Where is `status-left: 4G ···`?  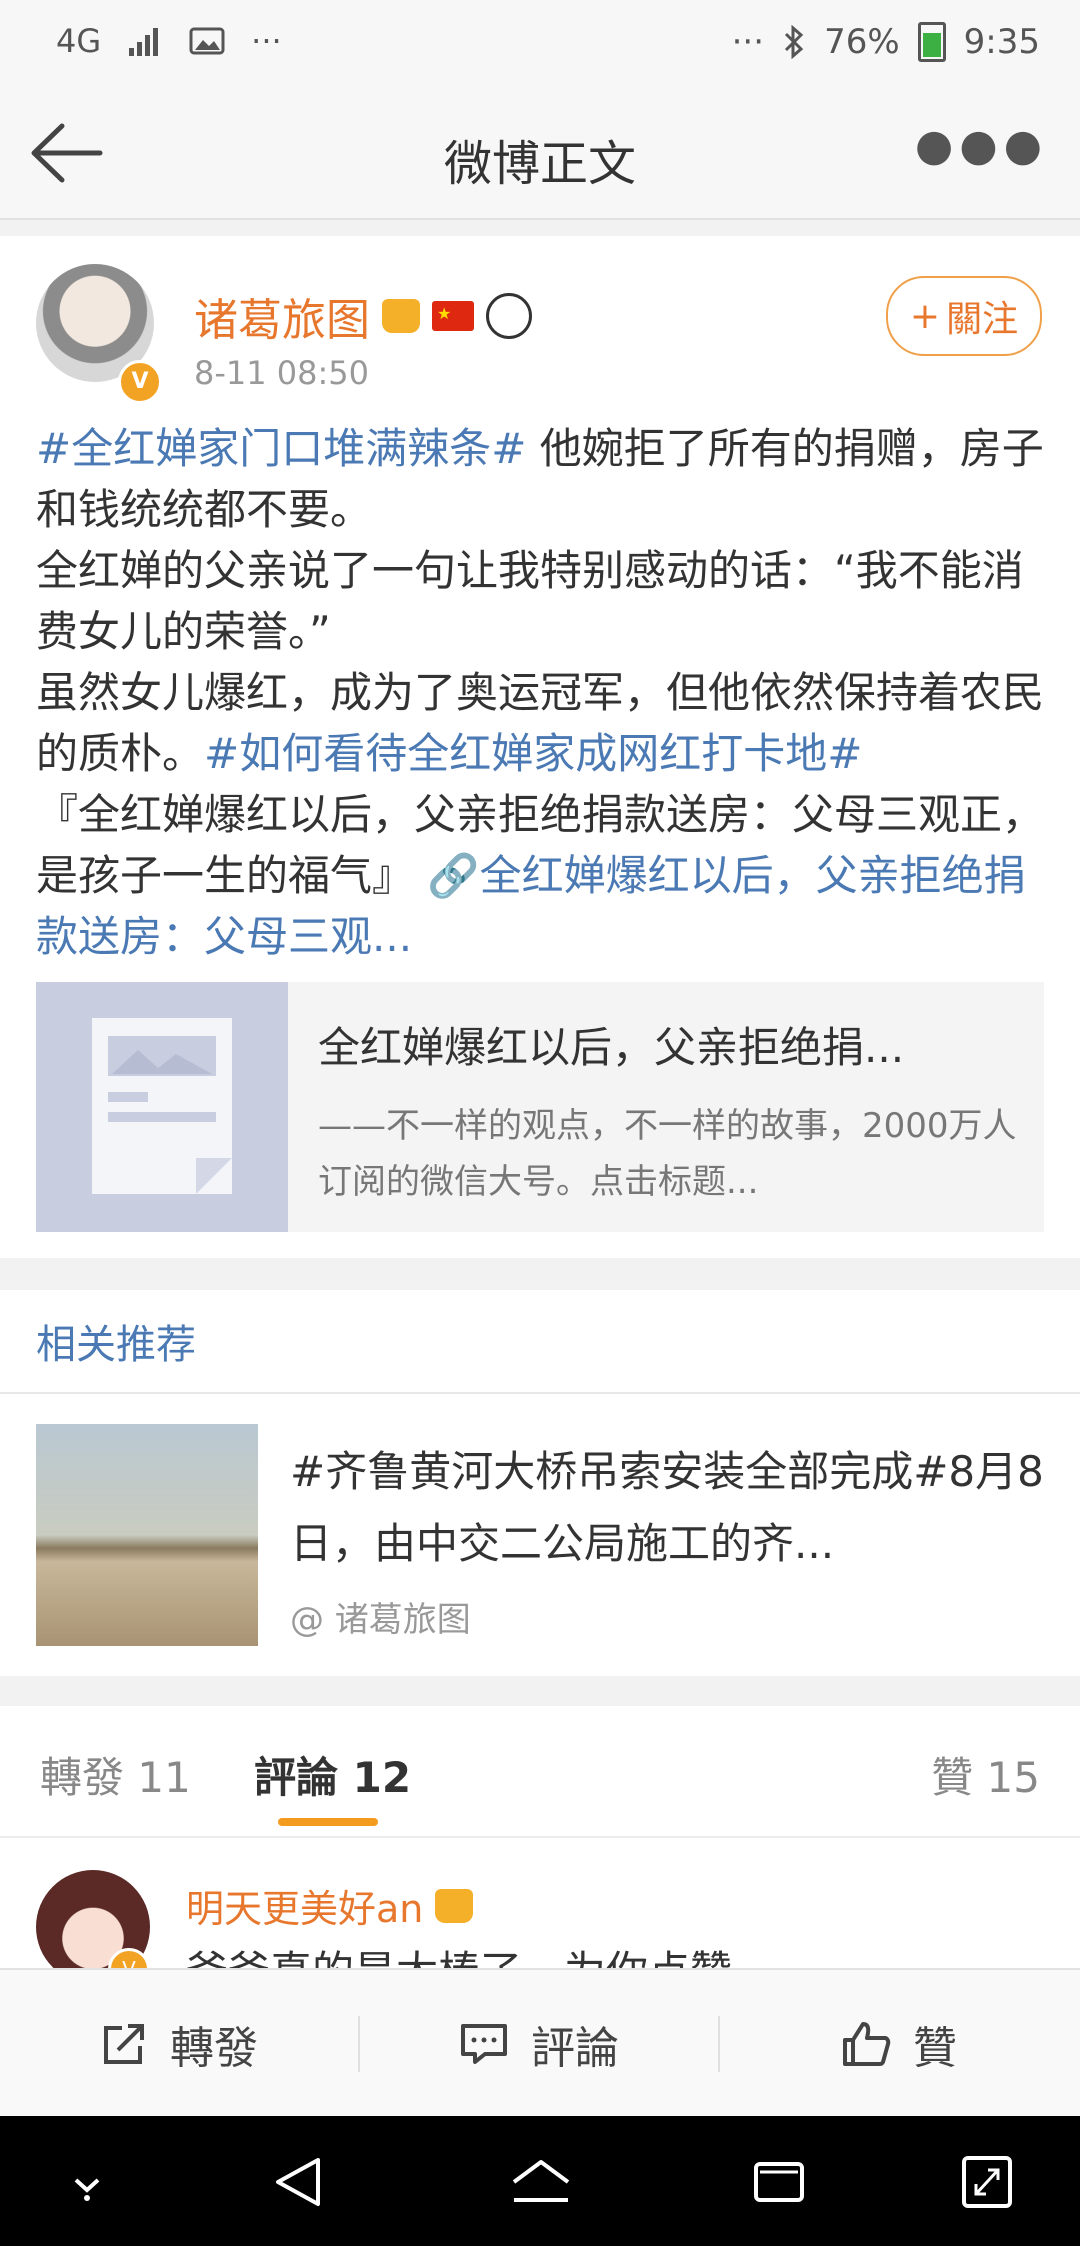 status-left: 4G ··· is located at coordinates (169, 41).